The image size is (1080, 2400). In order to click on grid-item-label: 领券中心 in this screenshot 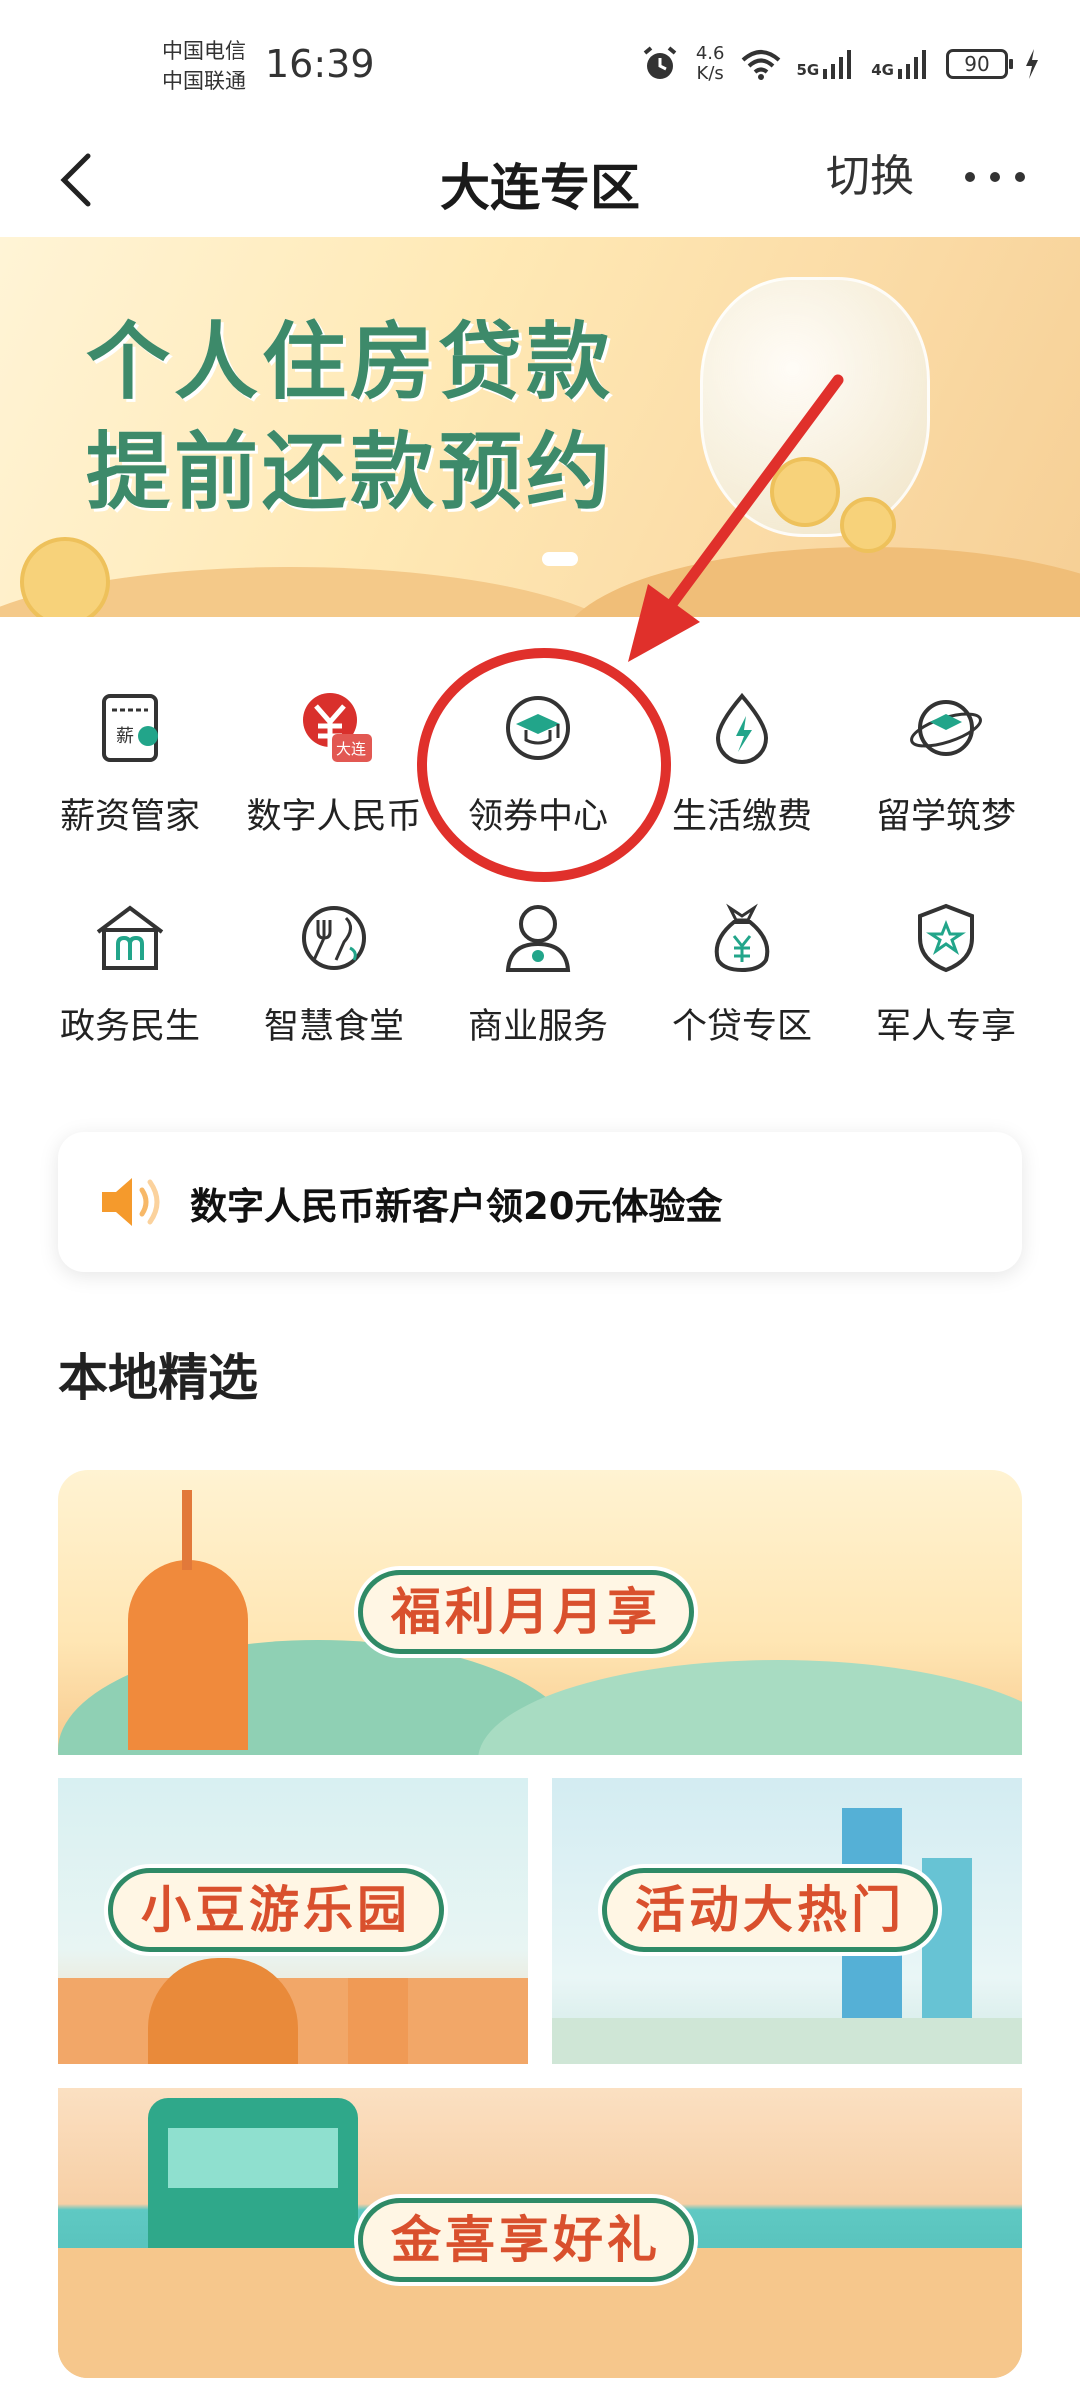, I will do `click(537, 817)`.